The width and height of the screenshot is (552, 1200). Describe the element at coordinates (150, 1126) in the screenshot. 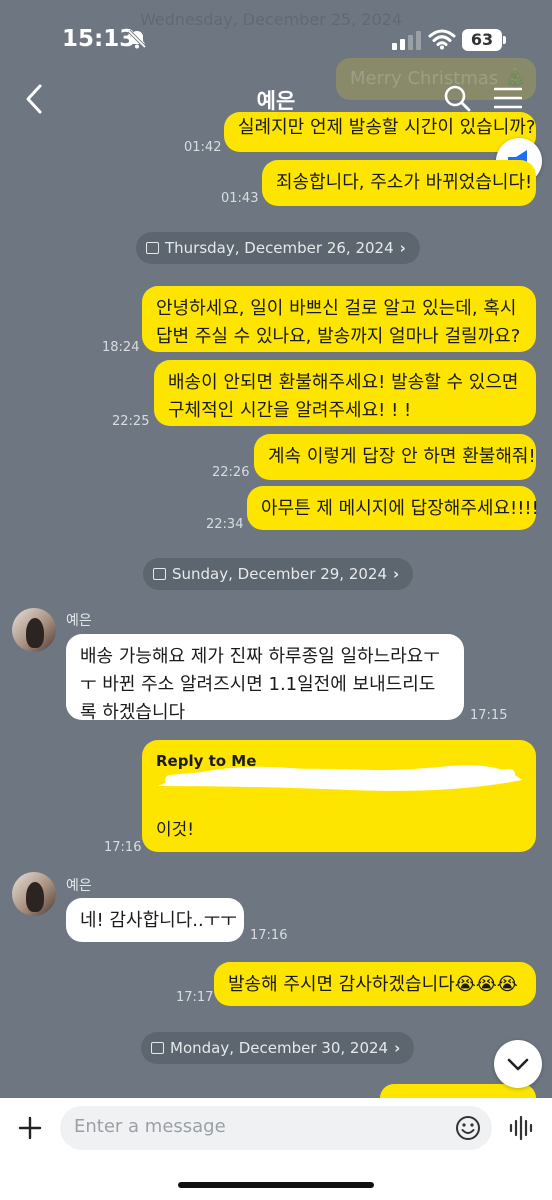

I see `message-input-placeholder: Enter a message` at that location.